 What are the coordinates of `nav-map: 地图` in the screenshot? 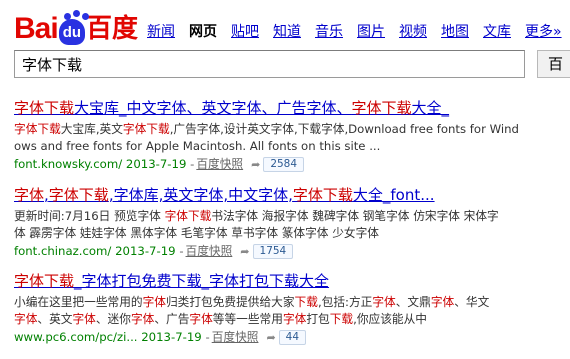 It's located at (455, 31).